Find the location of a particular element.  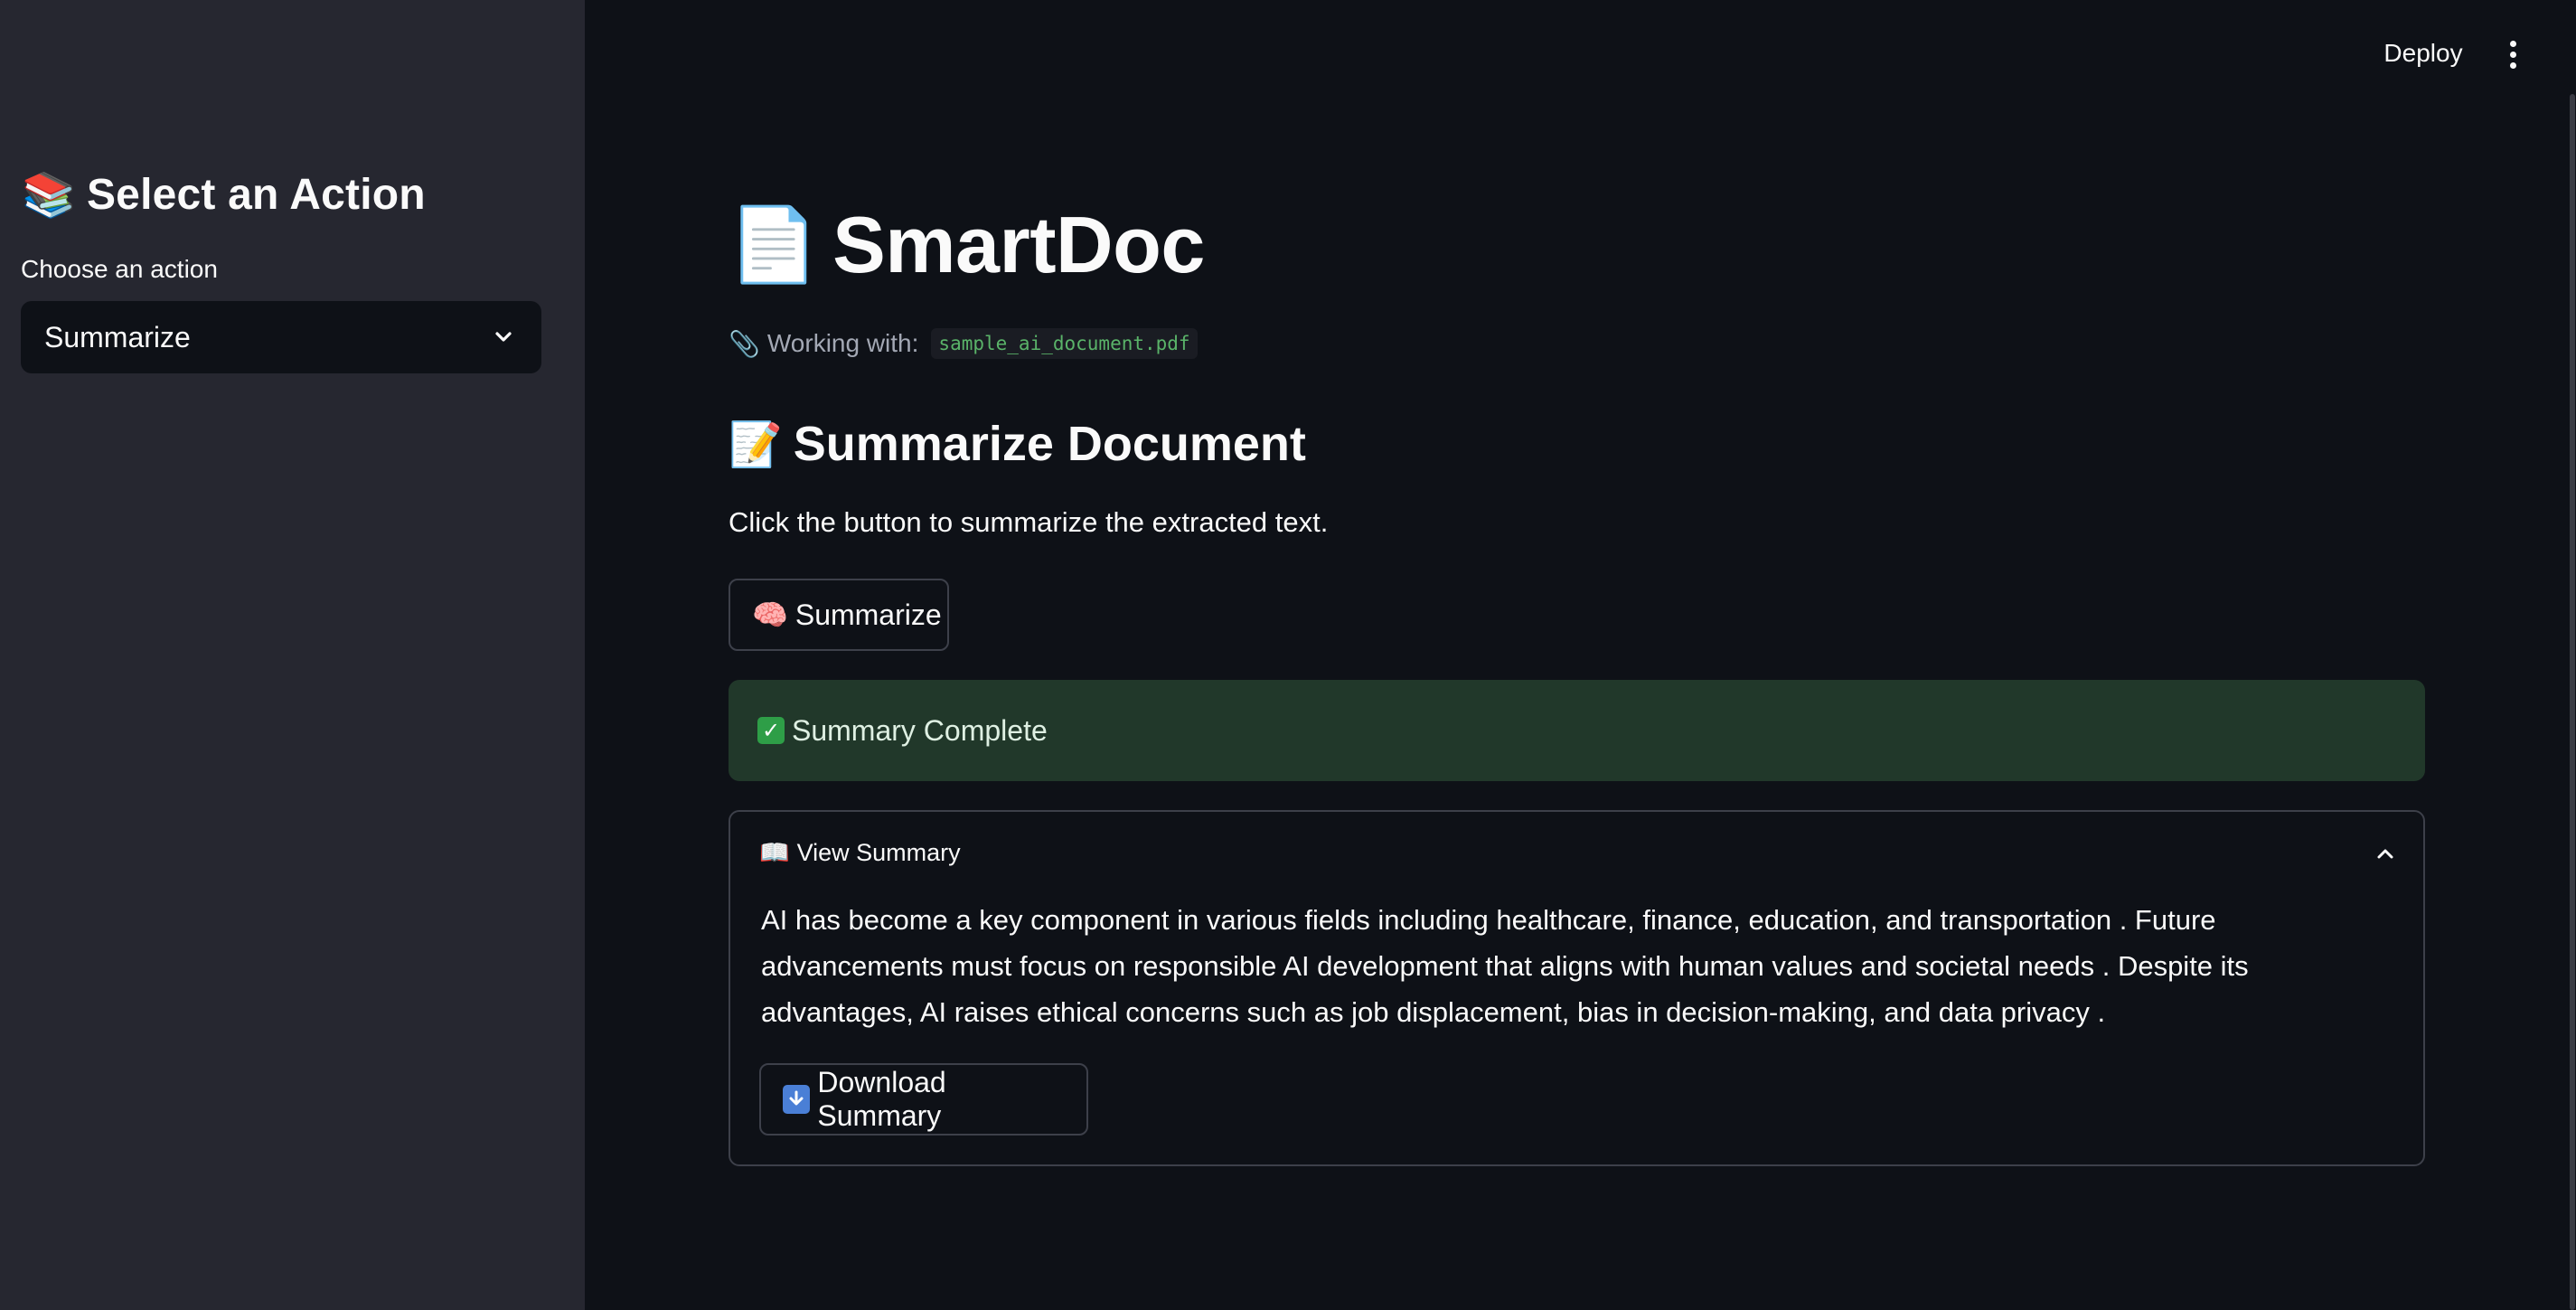

books-icon: 📚 is located at coordinates (49, 195).